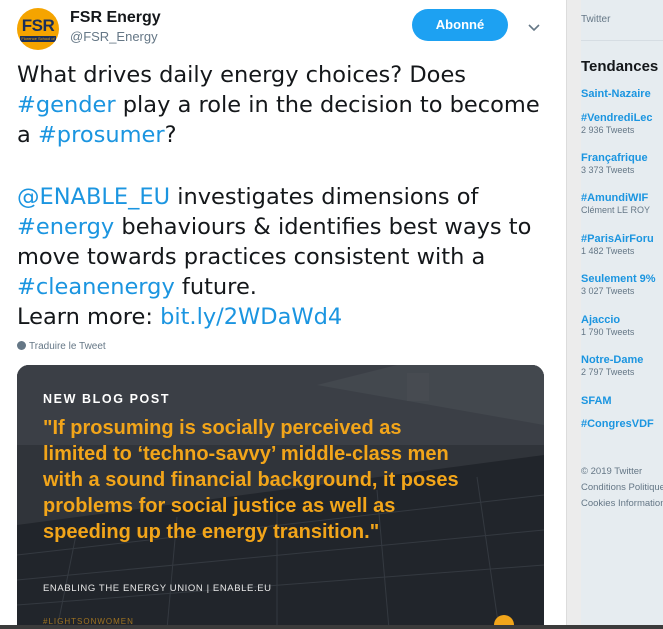 The image size is (663, 629). What do you see at coordinates (21, 345) in the screenshot?
I see `globe-icon` at bounding box center [21, 345].